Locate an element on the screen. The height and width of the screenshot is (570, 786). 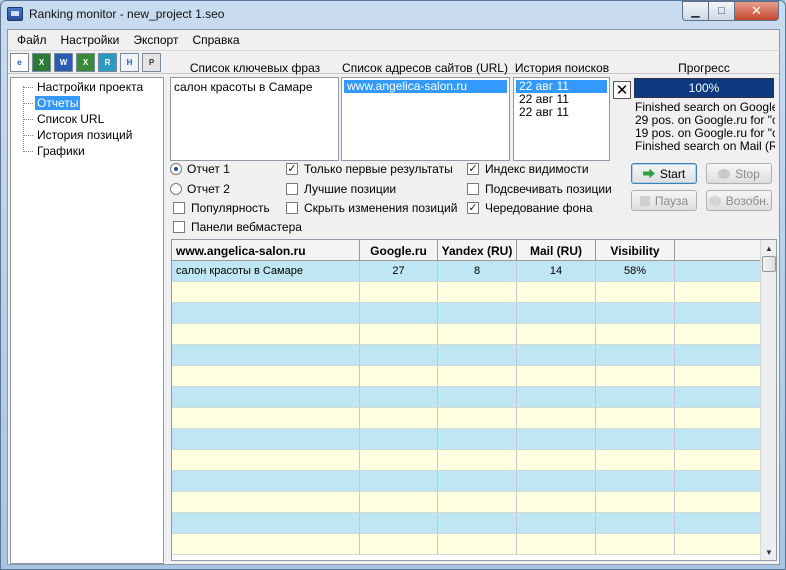
table-cell: 58% is located at coordinates (635, 271).